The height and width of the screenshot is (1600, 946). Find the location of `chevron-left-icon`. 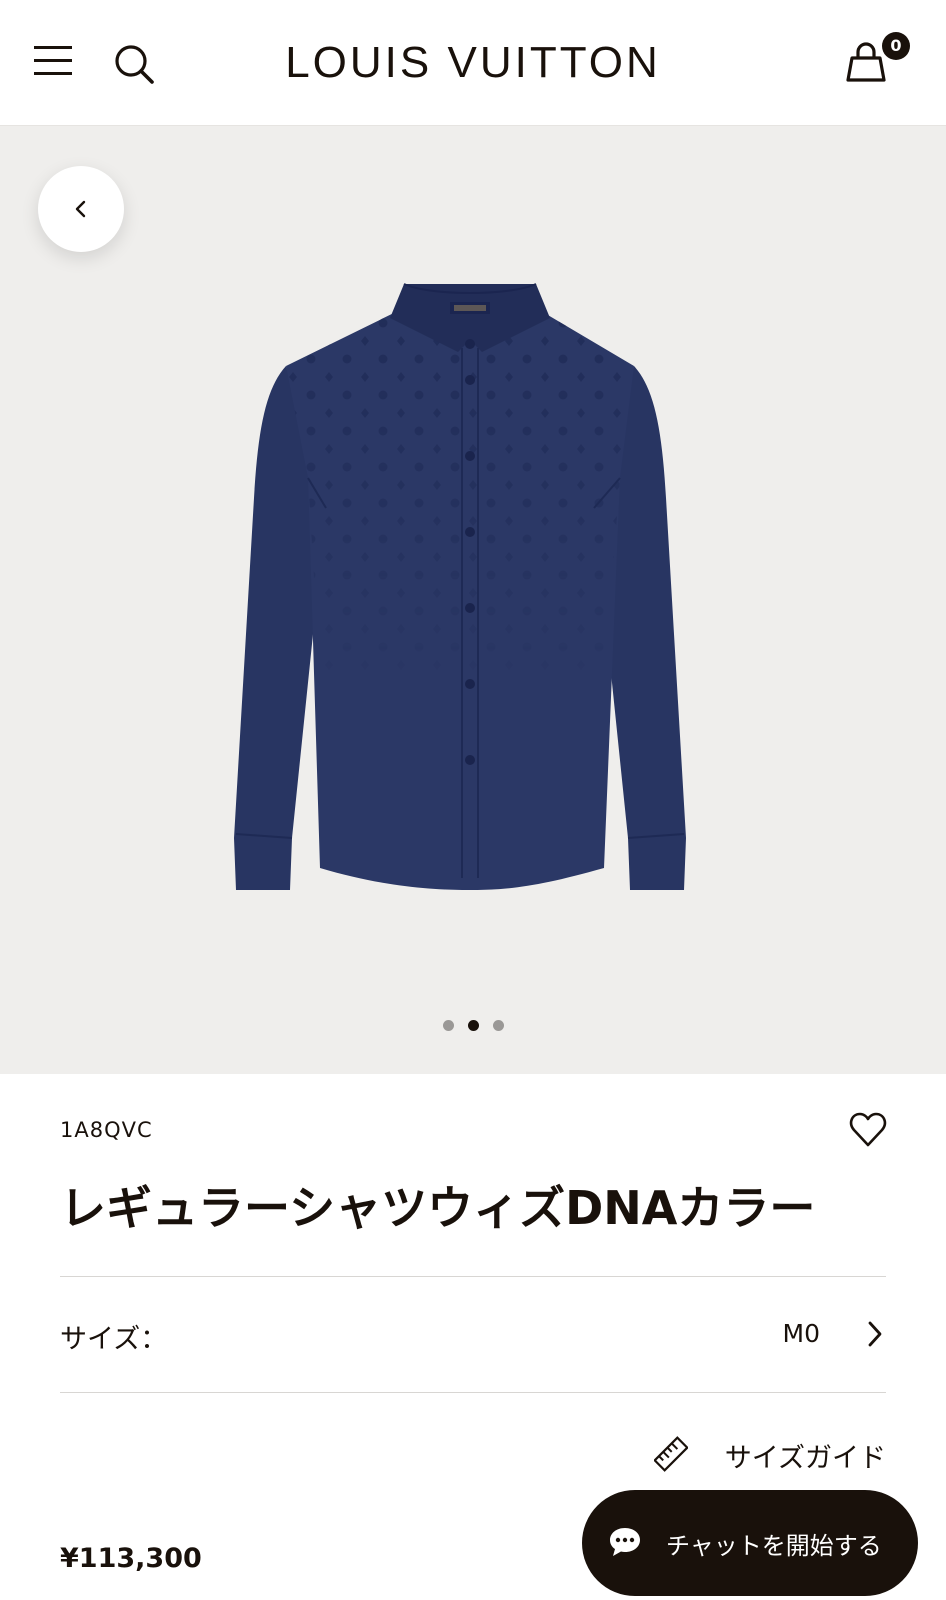

chevron-left-icon is located at coordinates (80, 209).